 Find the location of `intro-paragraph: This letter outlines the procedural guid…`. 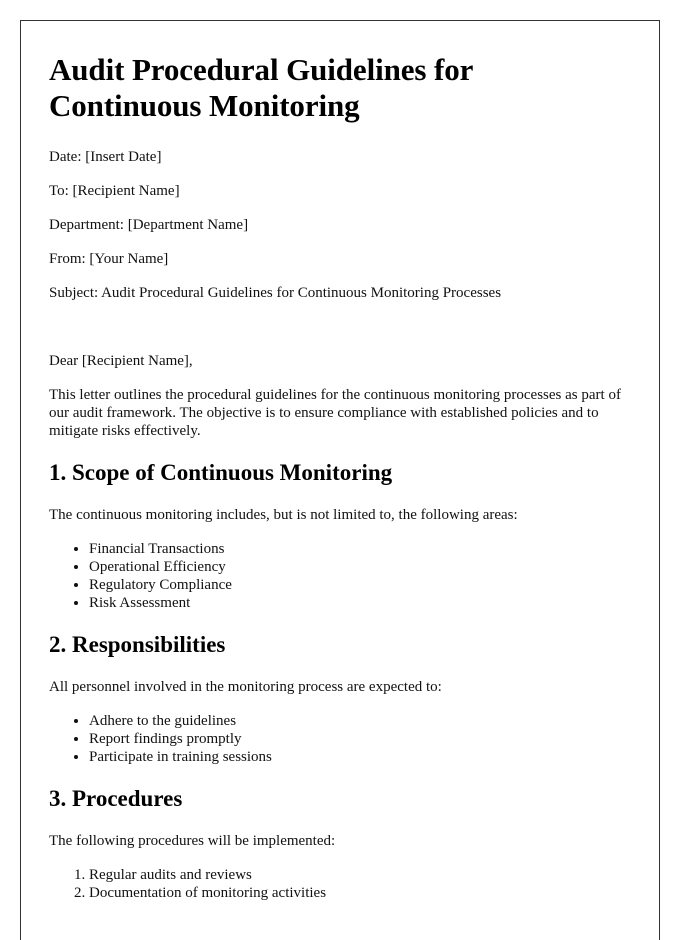

intro-paragraph: This letter outlines the procedural guid… is located at coordinates (335, 413).